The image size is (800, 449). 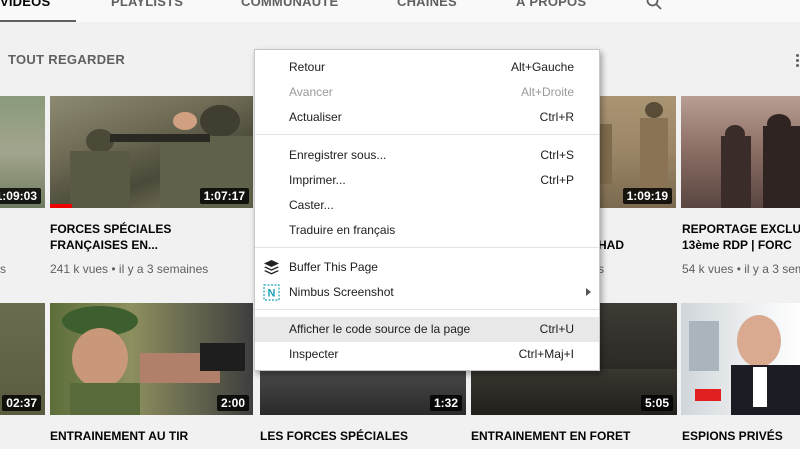 I want to click on buffer-icon, so click(x=271, y=267).